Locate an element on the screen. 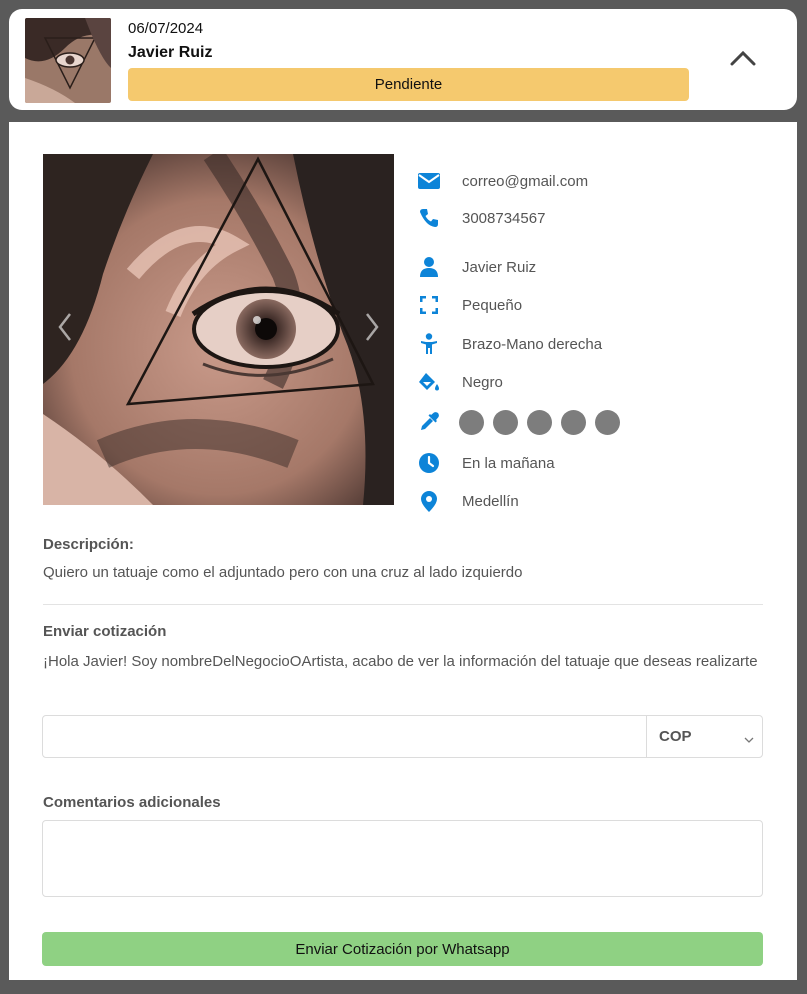  phone-icon is located at coordinates (429, 218).